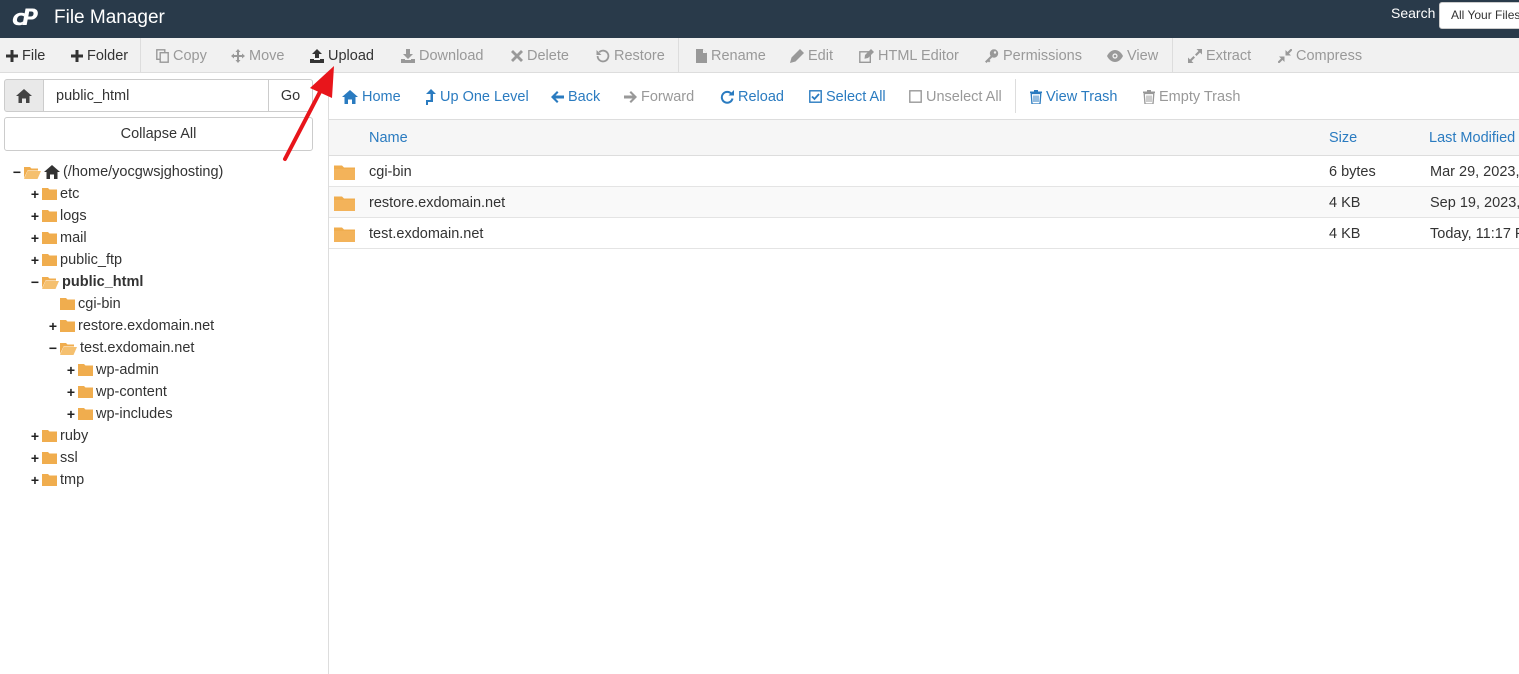 This screenshot has height=674, width=1519. I want to click on trash-icon, so click(1149, 96).